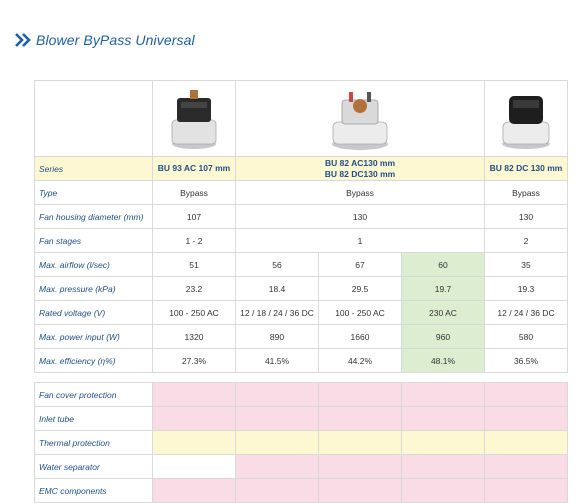 This screenshot has height=503, width=580. I want to click on table-cell: 51, so click(194, 264).